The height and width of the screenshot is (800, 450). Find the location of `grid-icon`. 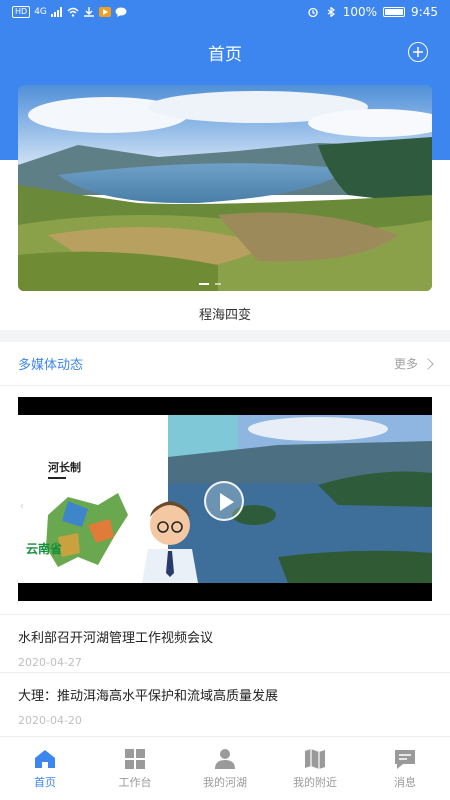

grid-icon is located at coordinates (135, 758).